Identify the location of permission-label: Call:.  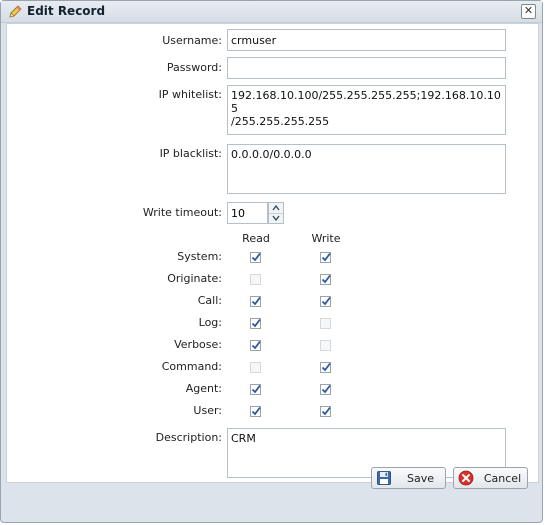
(209, 300).